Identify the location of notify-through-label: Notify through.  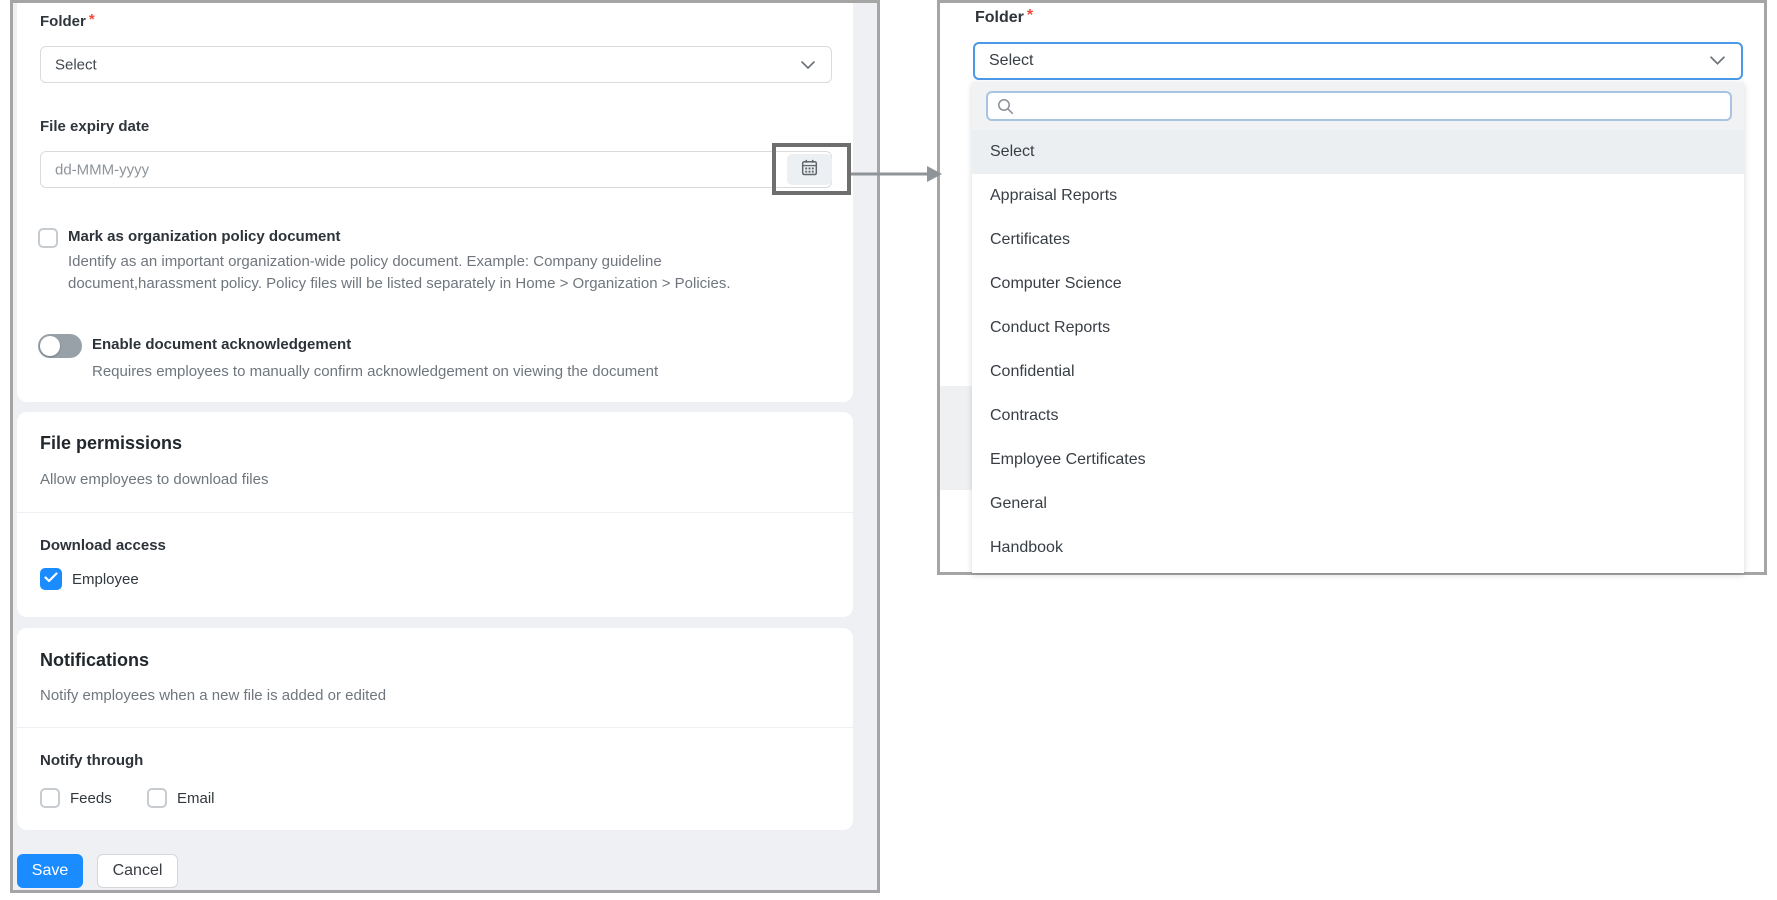
(92, 760).